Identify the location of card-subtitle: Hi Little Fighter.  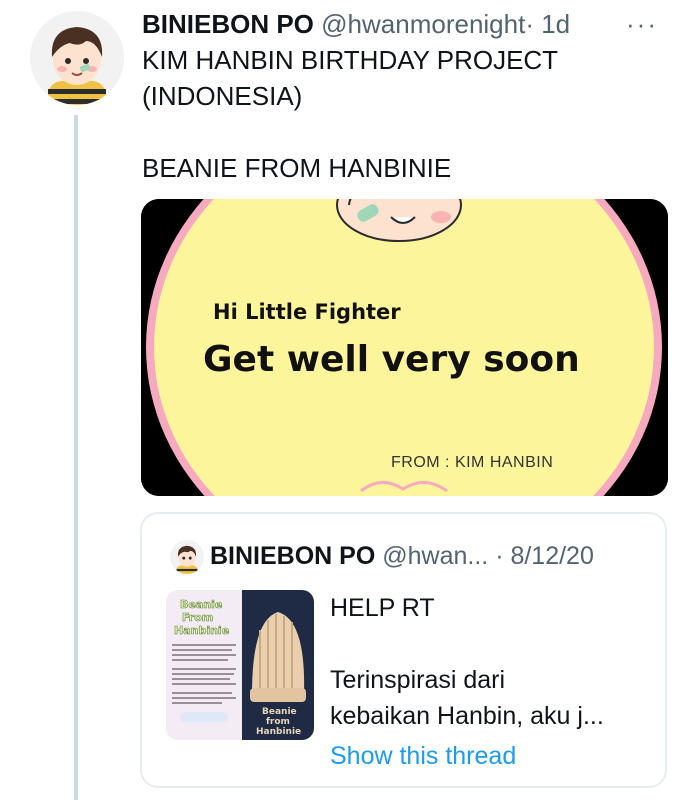
(307, 312).